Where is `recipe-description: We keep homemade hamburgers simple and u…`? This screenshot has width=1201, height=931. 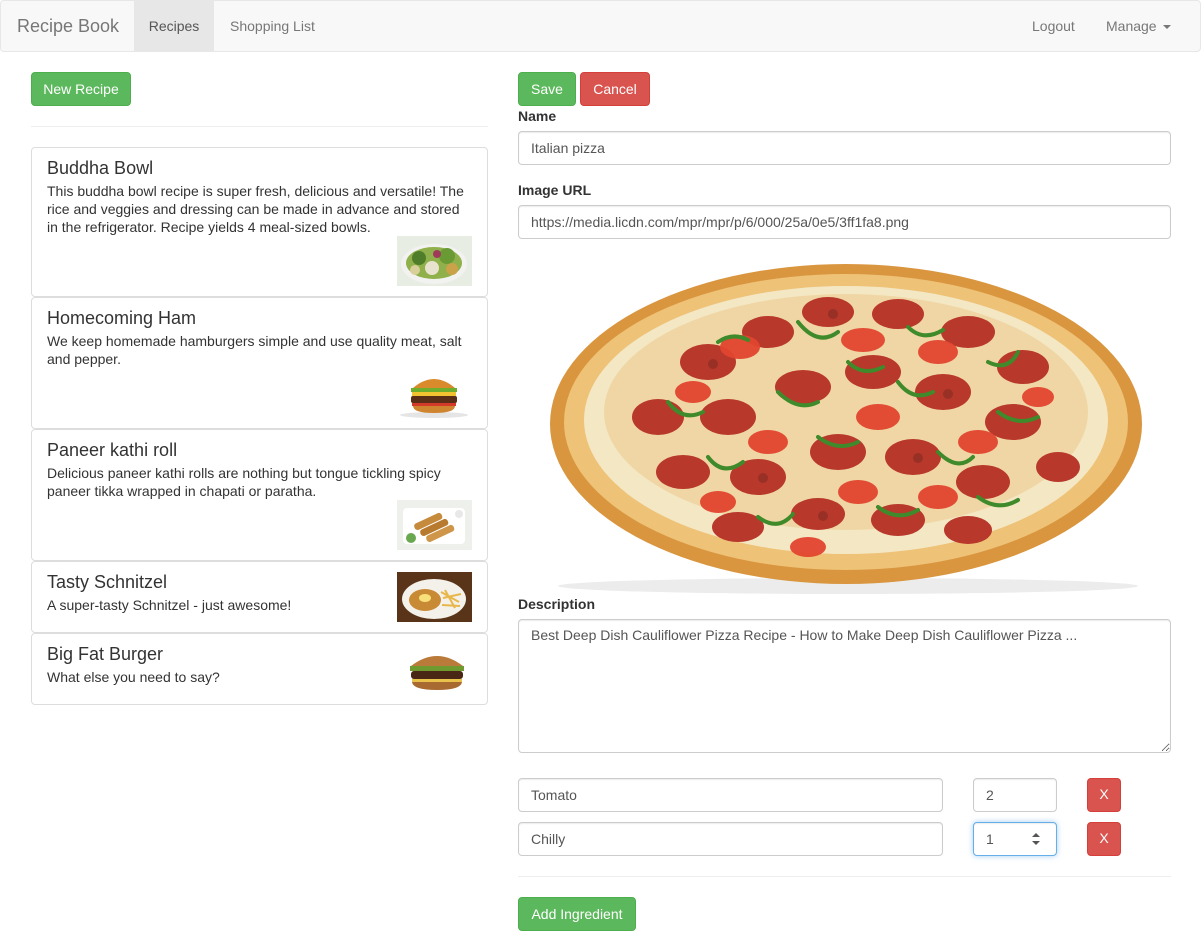
recipe-description: We keep homemade hamburgers simple and u… is located at coordinates (254, 350).